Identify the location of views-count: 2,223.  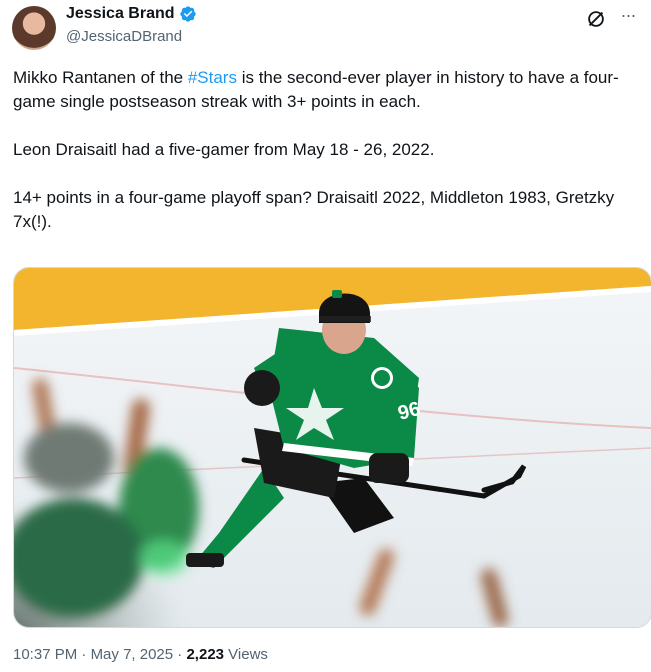
(205, 654).